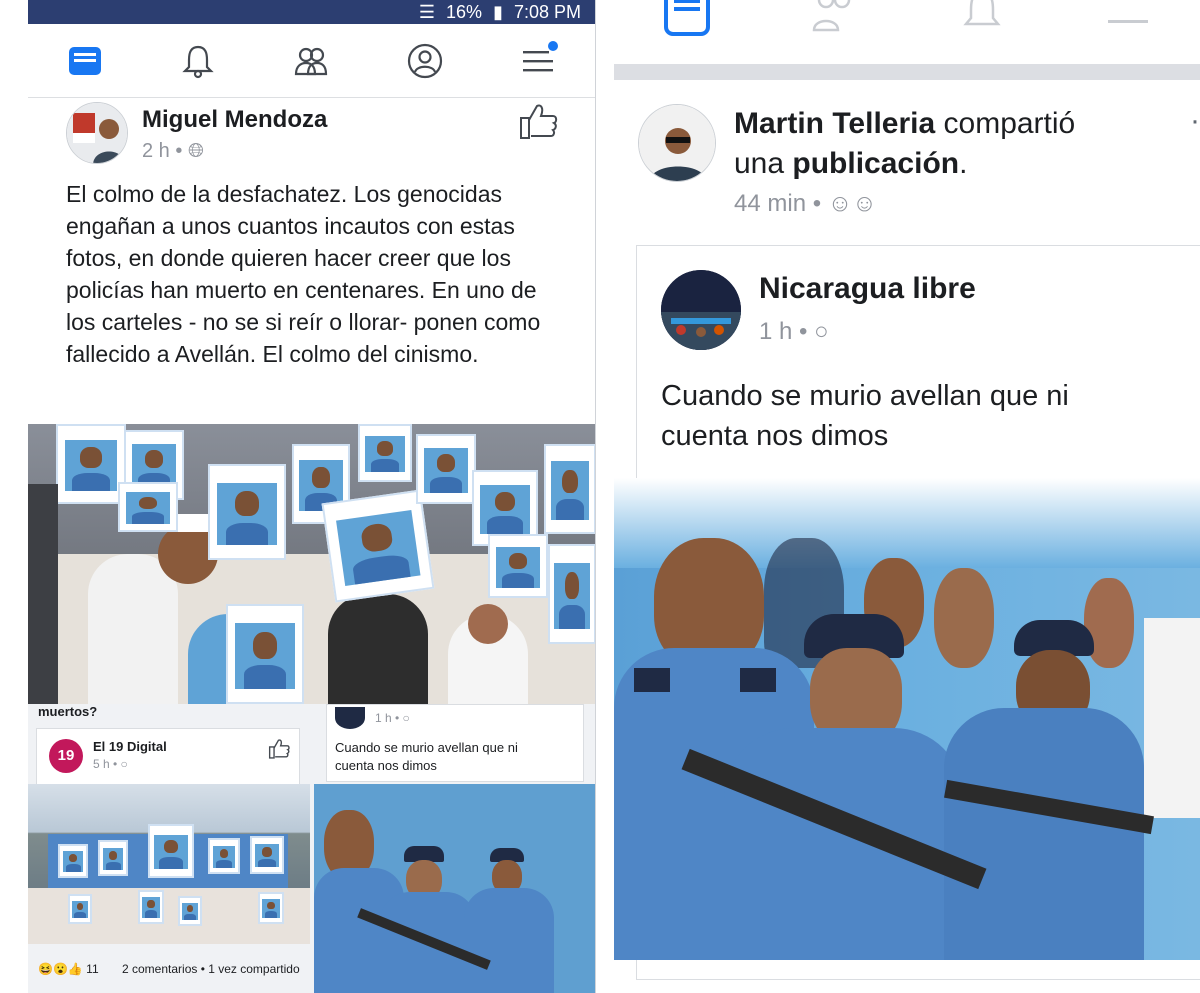 The width and height of the screenshot is (1200, 993). What do you see at coordinates (169, 864) in the screenshot?
I see `crowd-thumbnail` at bounding box center [169, 864].